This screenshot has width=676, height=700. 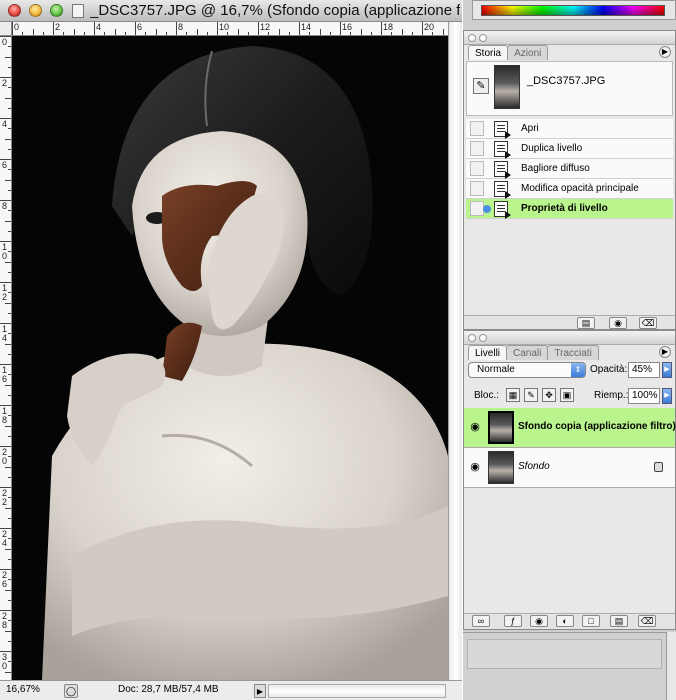 What do you see at coordinates (224, 27) in the screenshot?
I see `ruler-label: 10` at bounding box center [224, 27].